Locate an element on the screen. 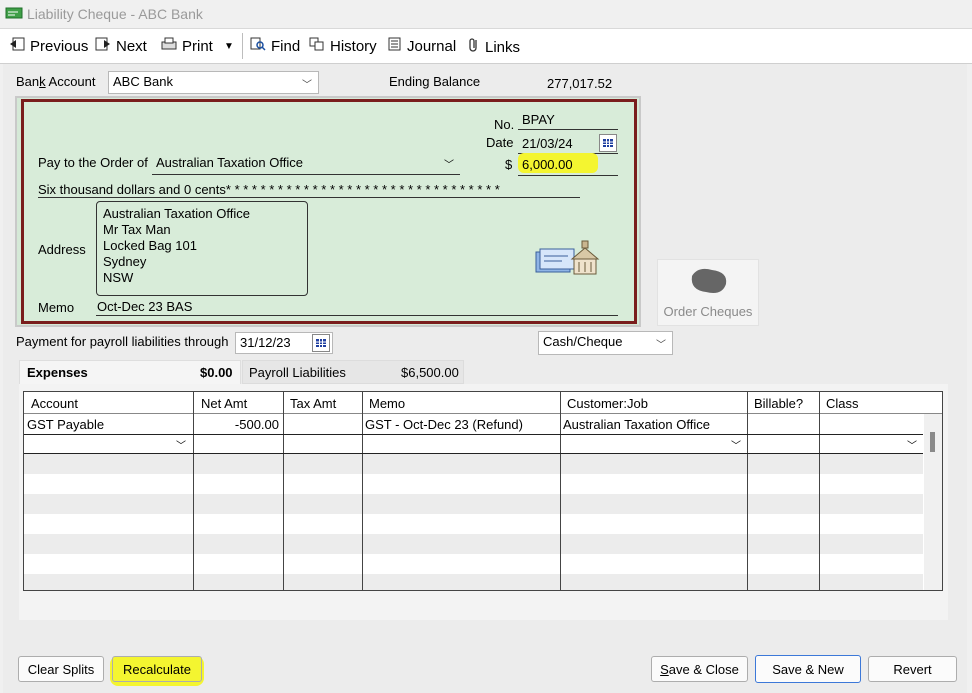 The height and width of the screenshot is (693, 972). address-line: NSW is located at coordinates (118, 277).